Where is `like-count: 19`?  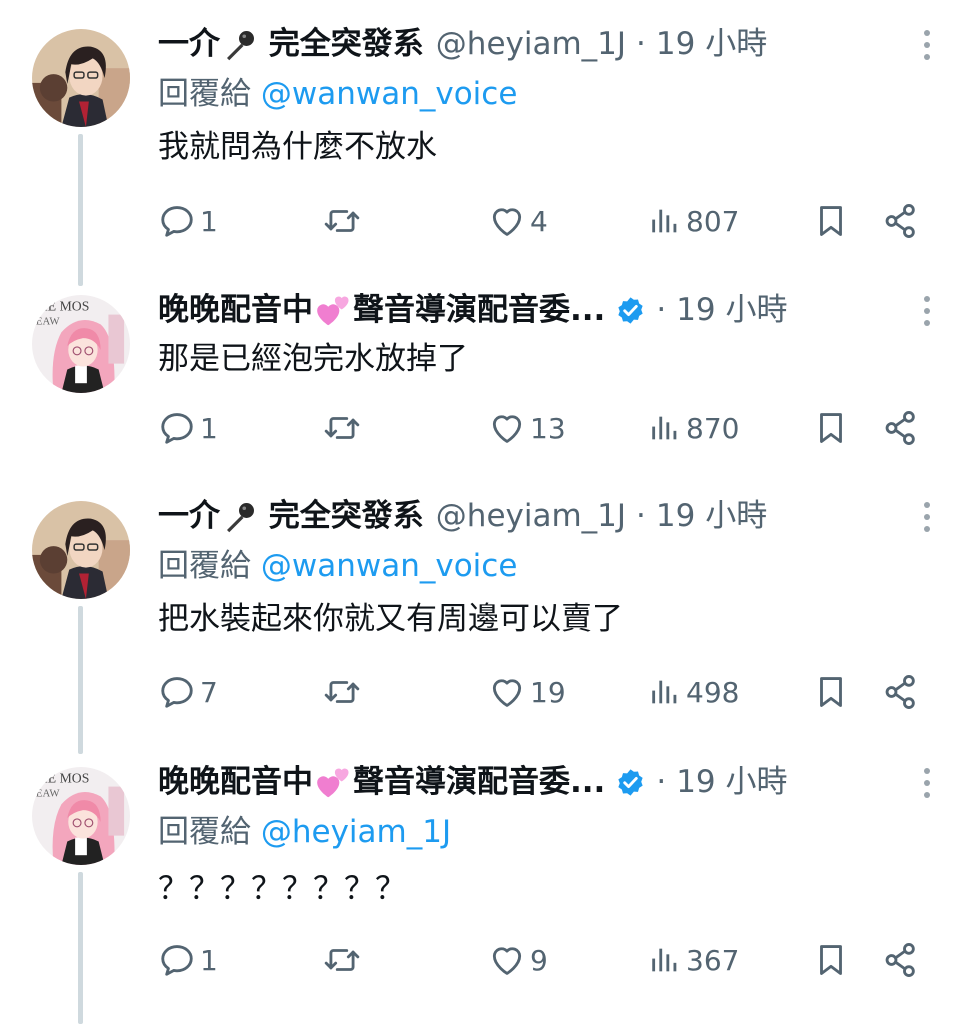
like-count: 19 is located at coordinates (548, 692).